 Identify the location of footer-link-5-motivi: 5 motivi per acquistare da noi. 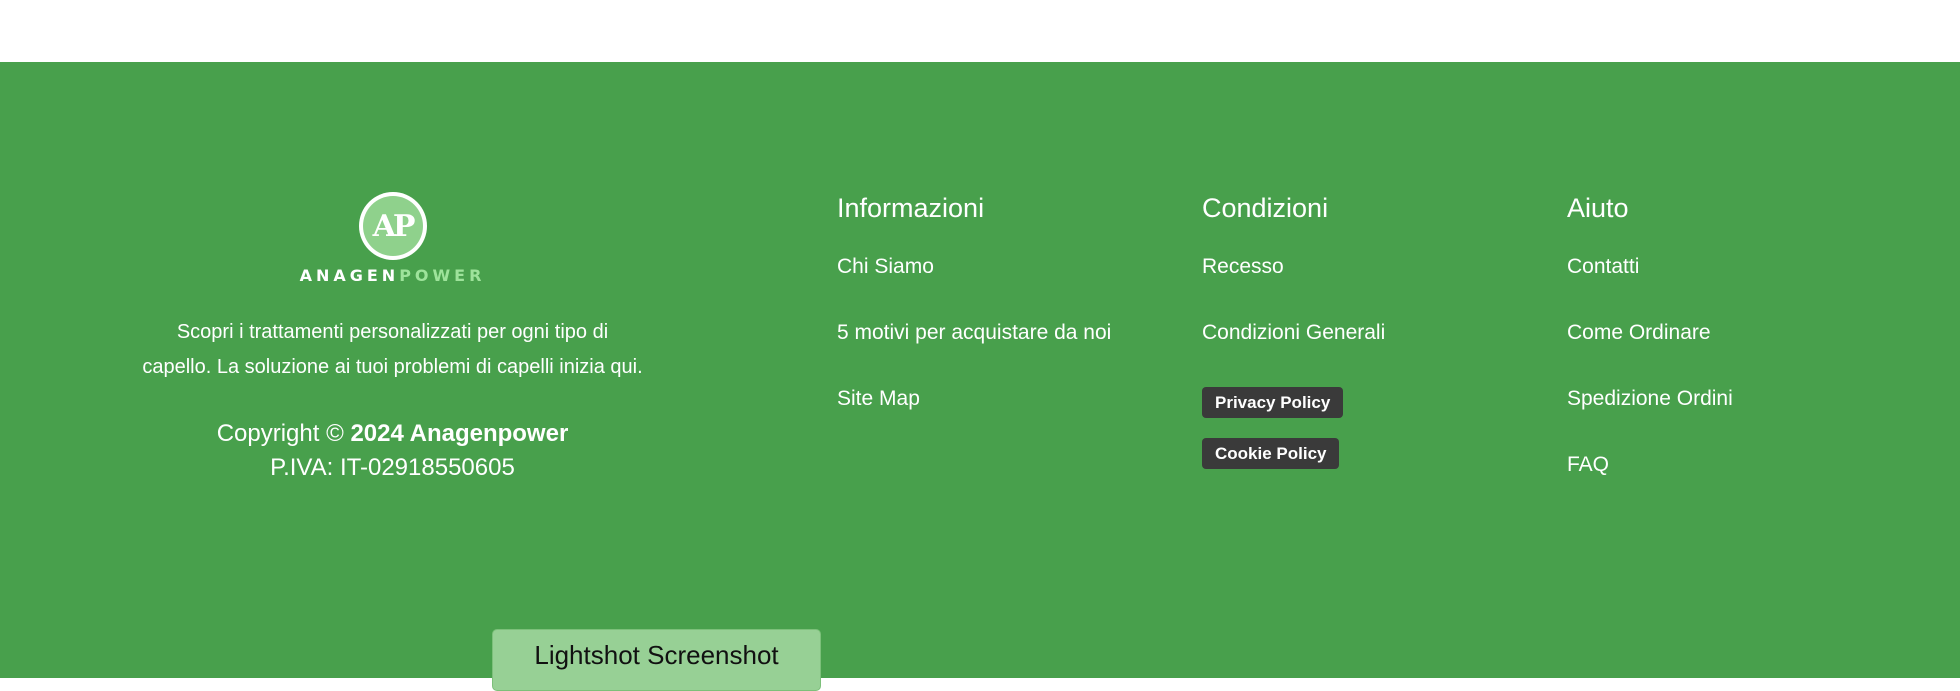
(974, 332).